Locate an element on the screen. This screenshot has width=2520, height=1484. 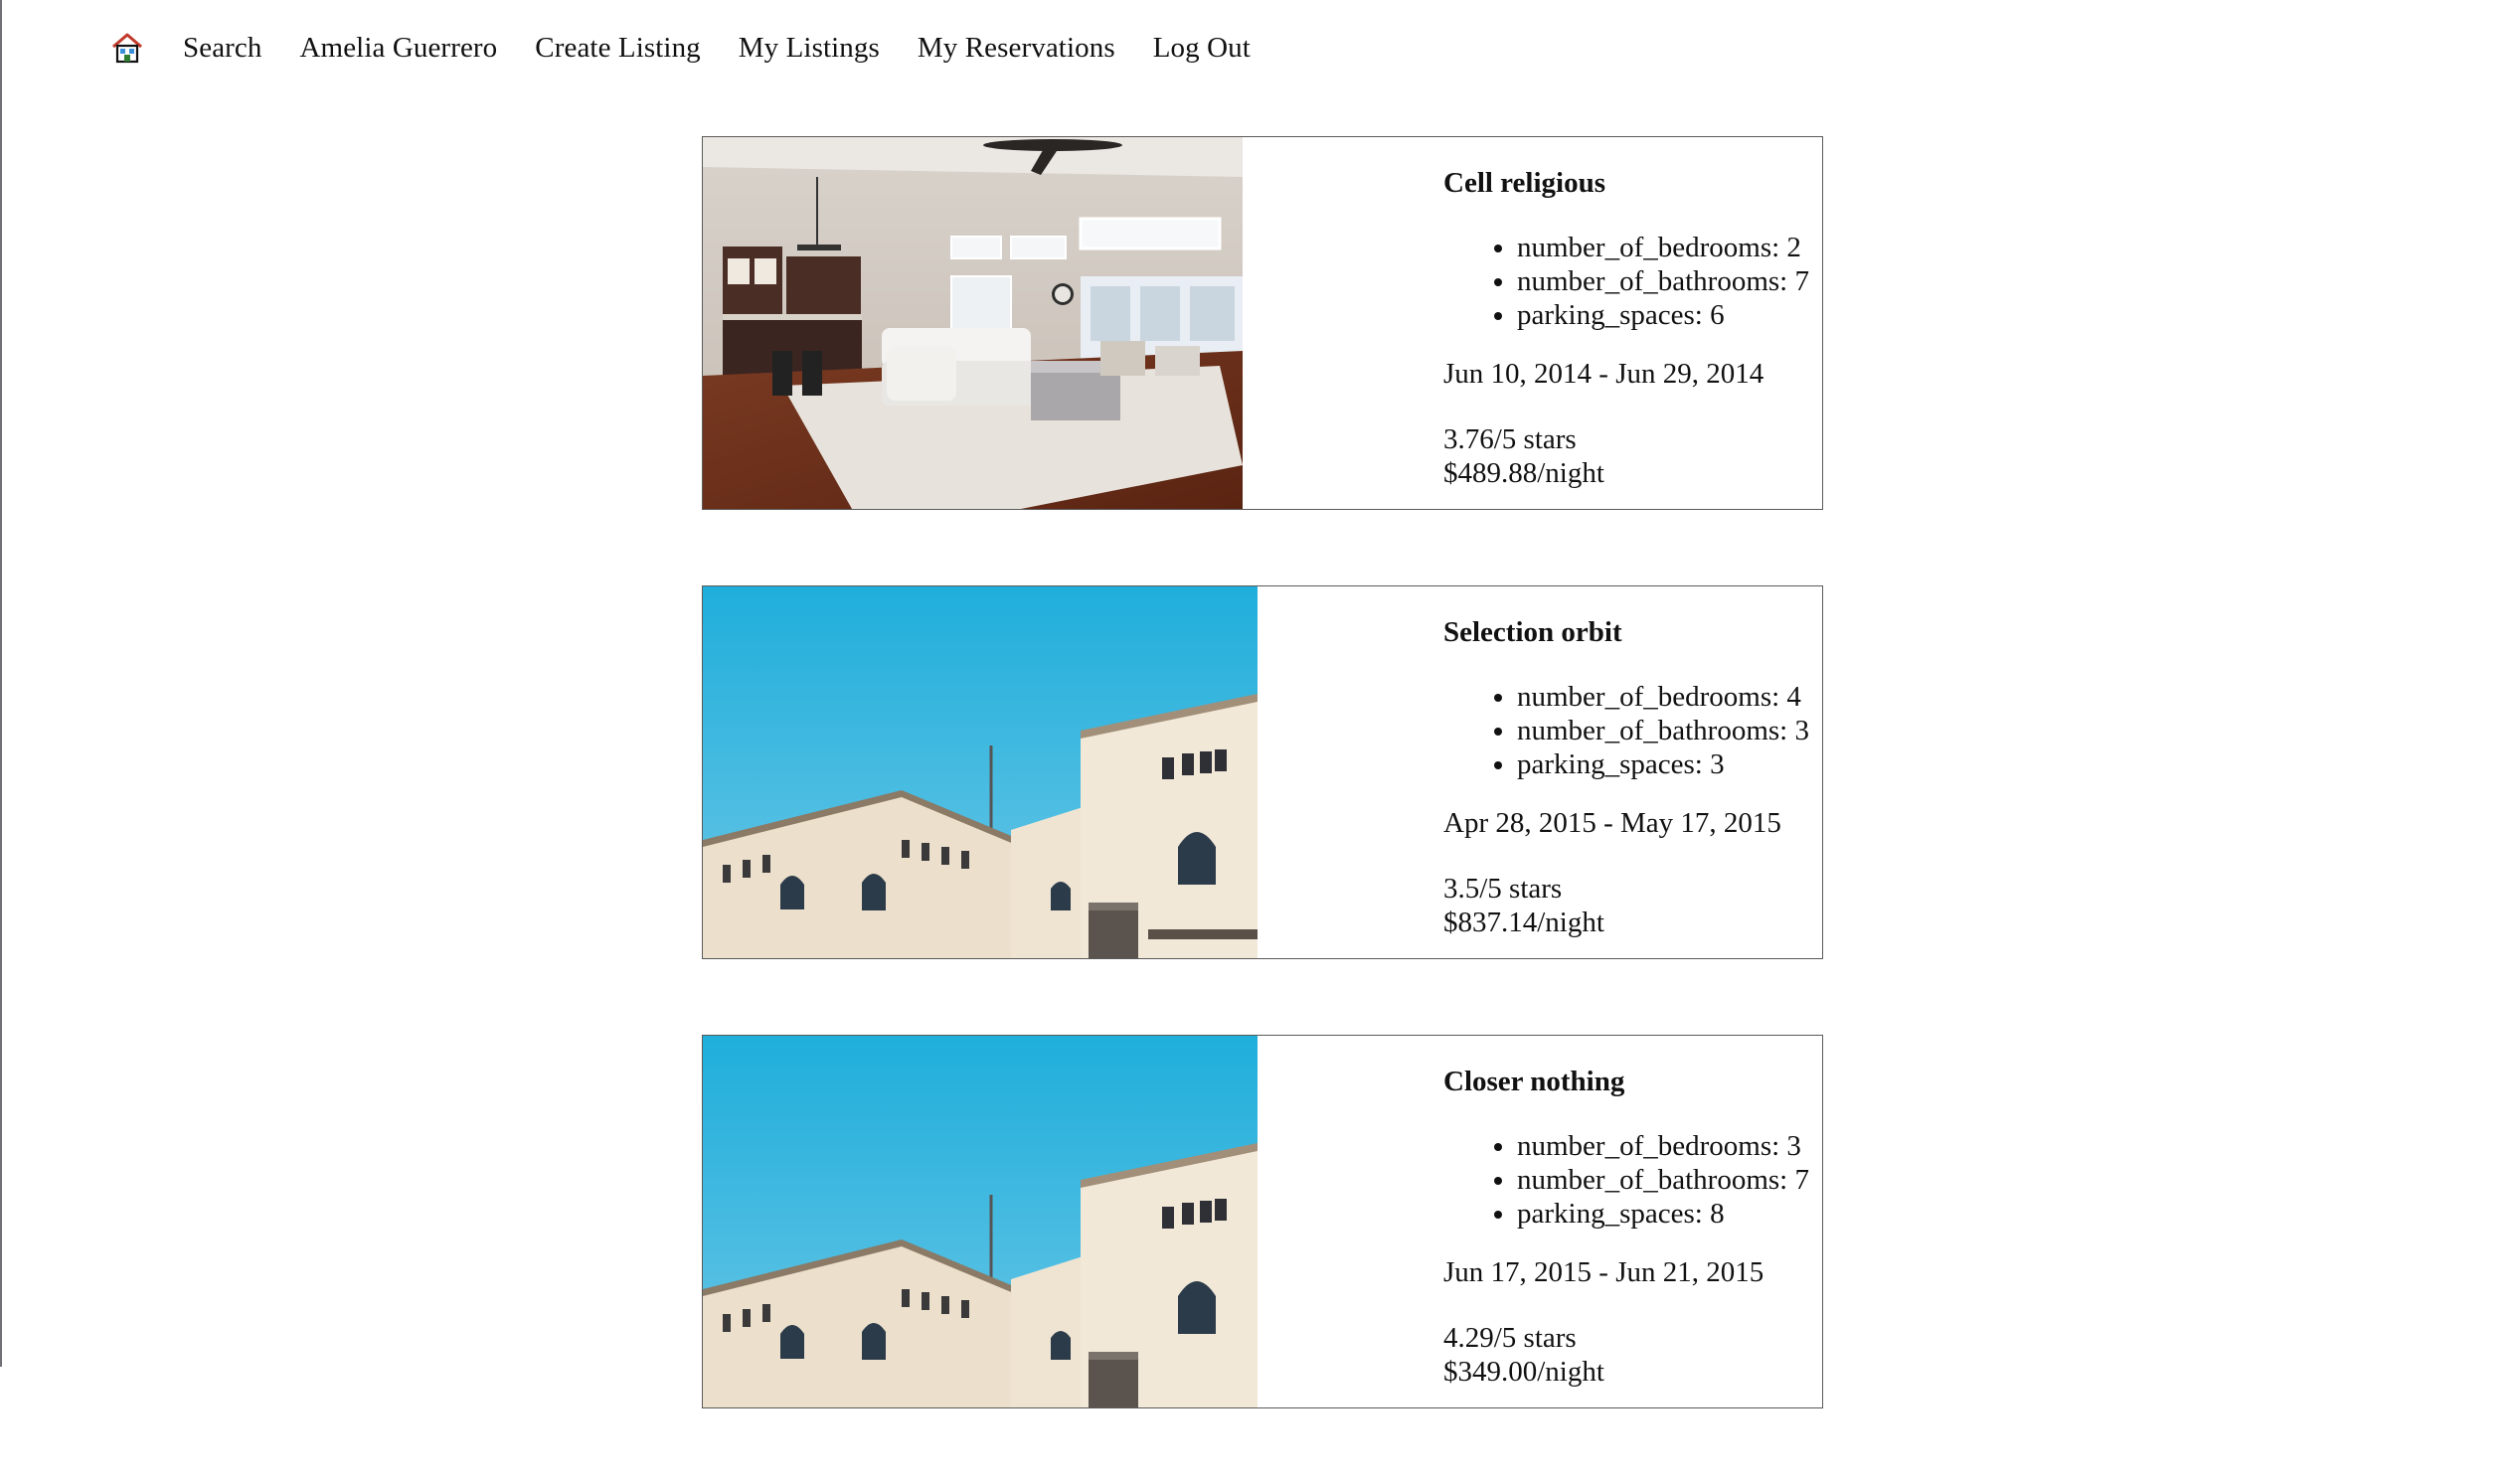
listing-title: Closer nothing is located at coordinates (1534, 1081).